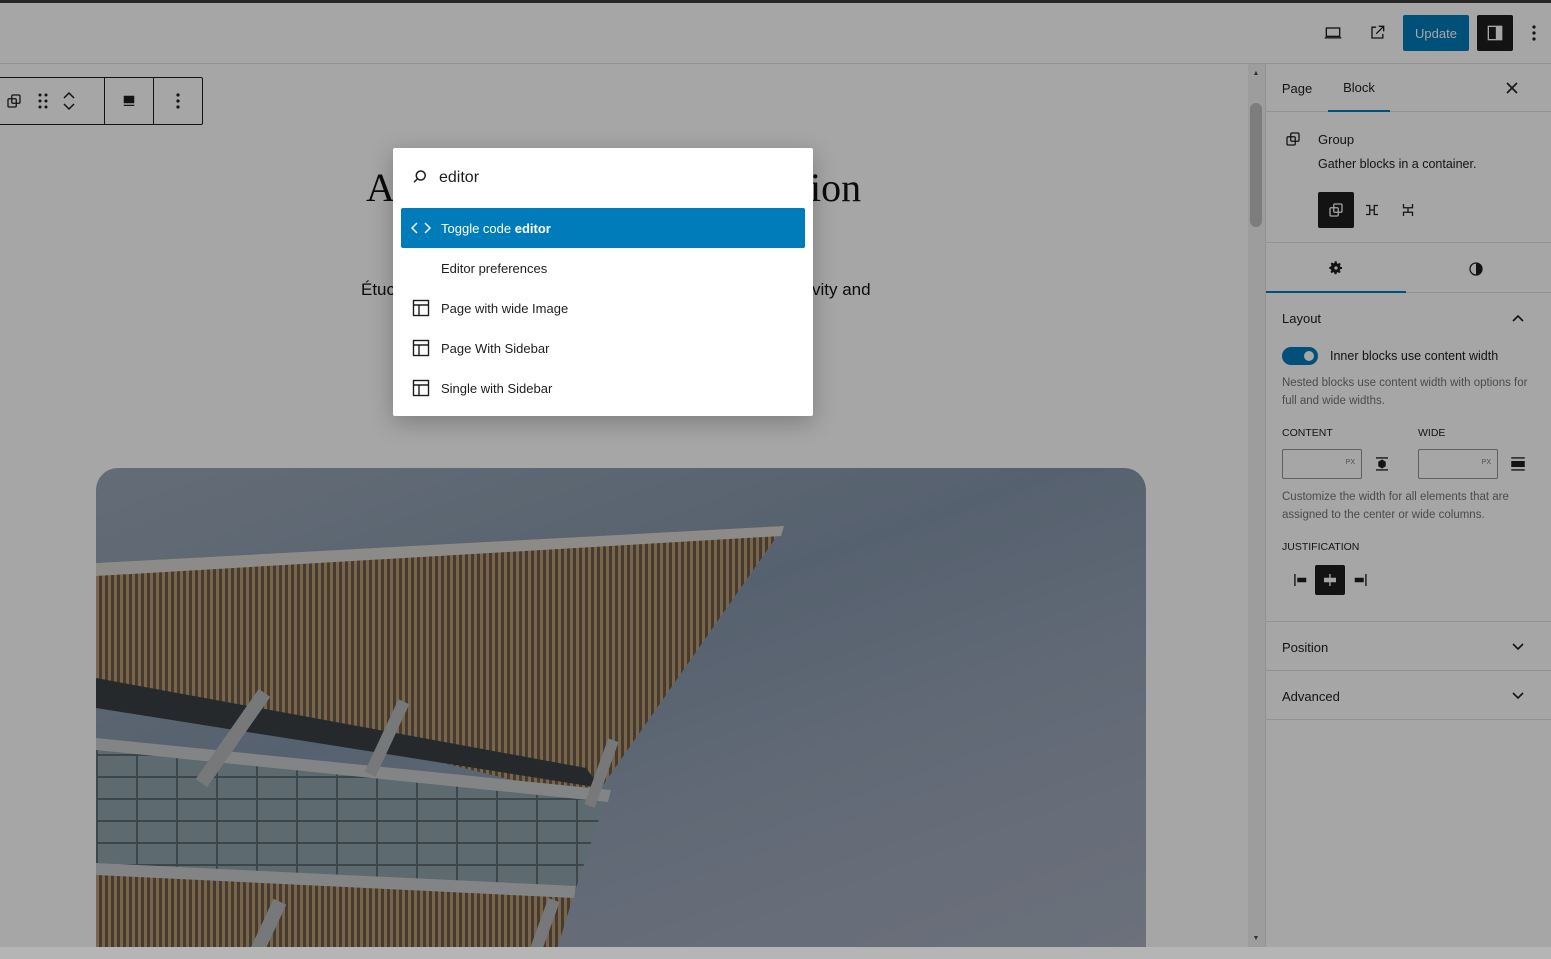 This screenshot has height=959, width=1551. Describe the element at coordinates (497, 388) in the screenshot. I see `command-label: Single with Sidebar` at that location.